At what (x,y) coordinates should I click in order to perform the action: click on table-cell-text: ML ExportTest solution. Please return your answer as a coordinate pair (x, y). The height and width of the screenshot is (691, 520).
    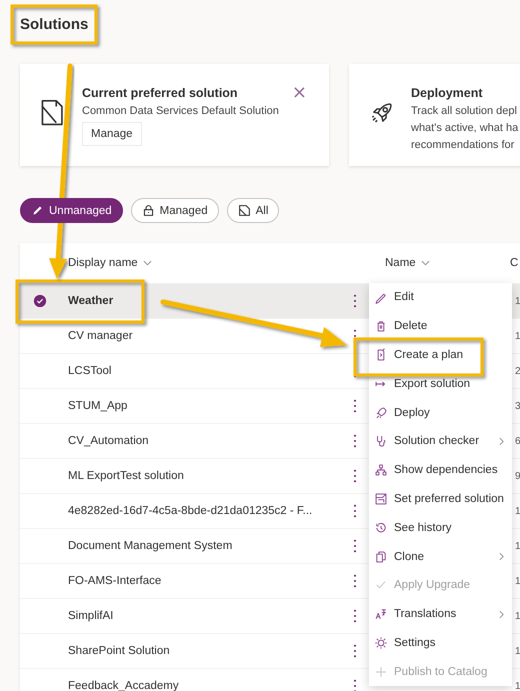
    Looking at the image, I should click on (126, 476).